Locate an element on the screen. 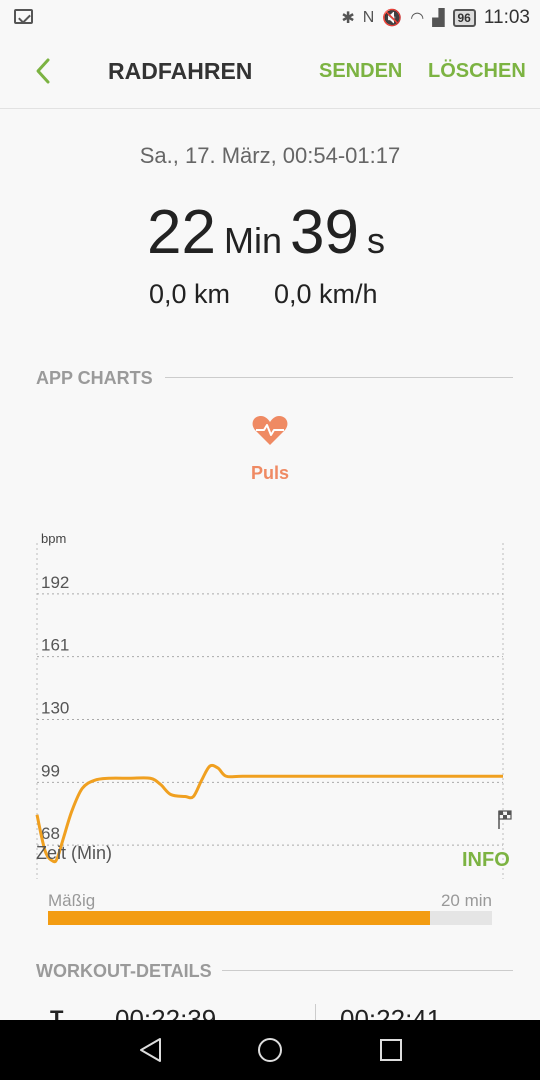 The height and width of the screenshot is (1080, 540). signal-icon: ▟ is located at coordinates (438, 18).